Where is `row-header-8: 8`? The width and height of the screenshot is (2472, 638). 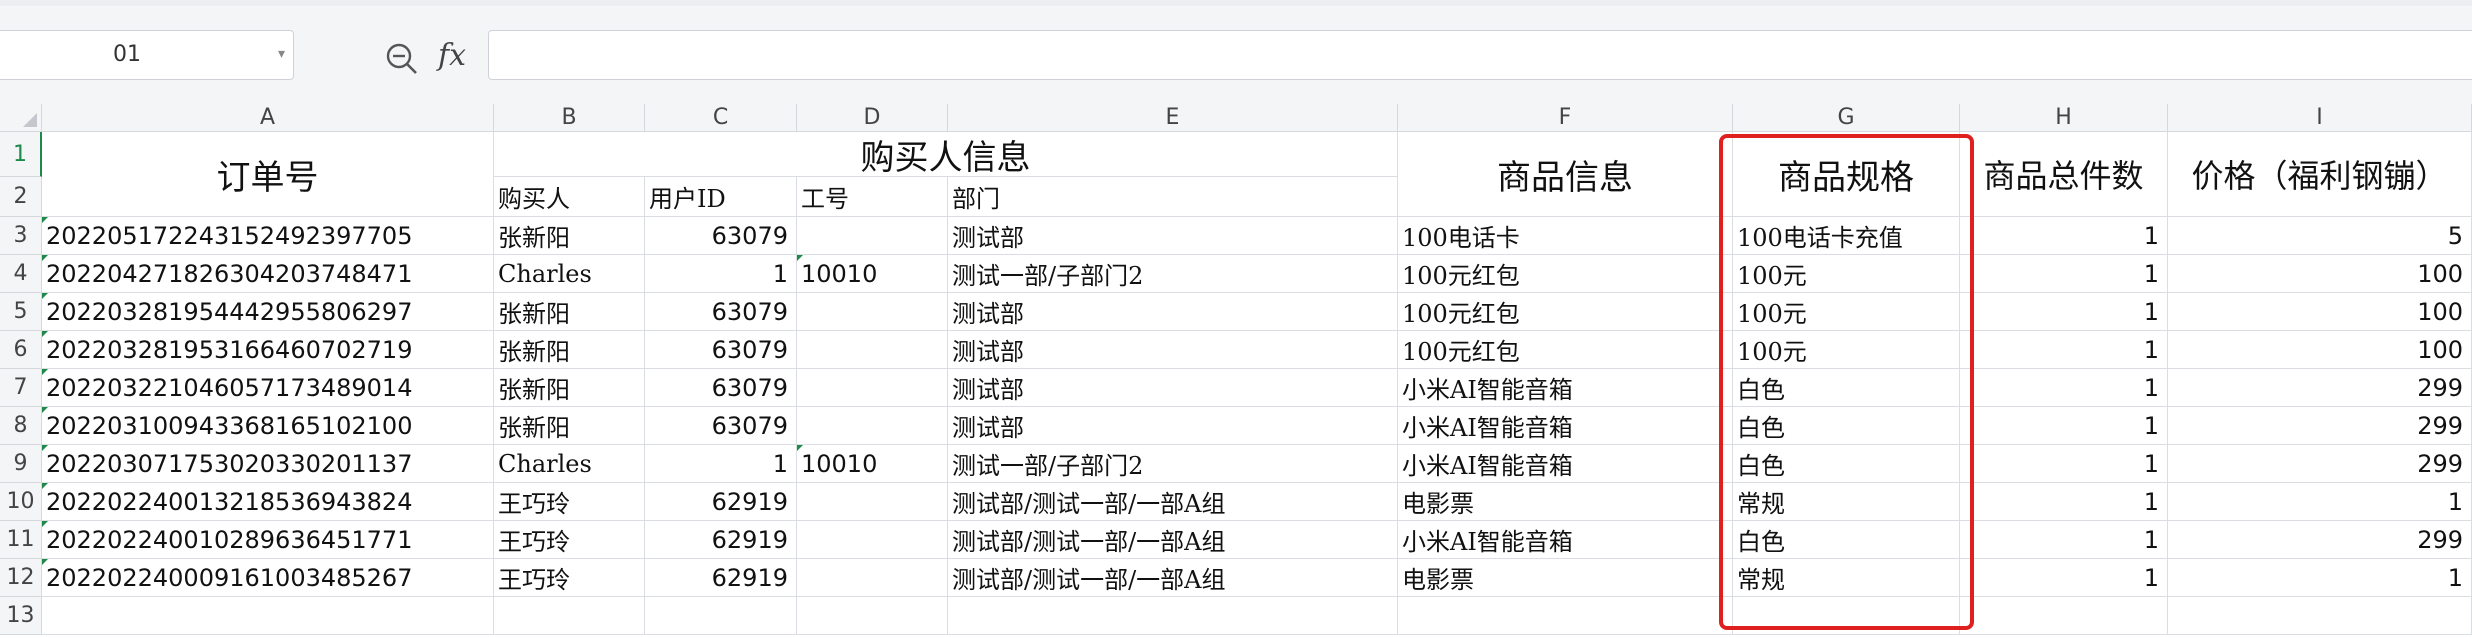
row-header-8: 8 is located at coordinates (21, 426).